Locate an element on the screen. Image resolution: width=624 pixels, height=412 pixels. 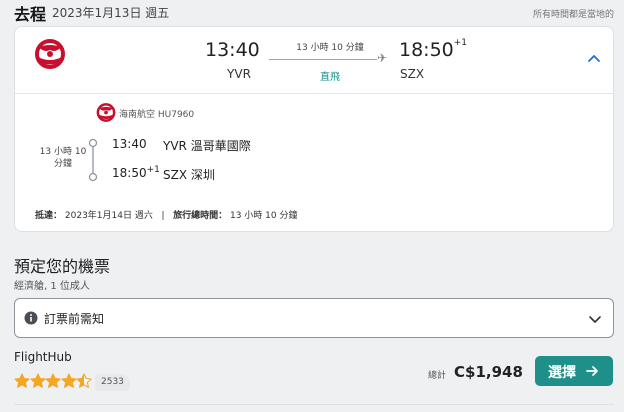
departure-airport-code: YVR is located at coordinates (239, 74).